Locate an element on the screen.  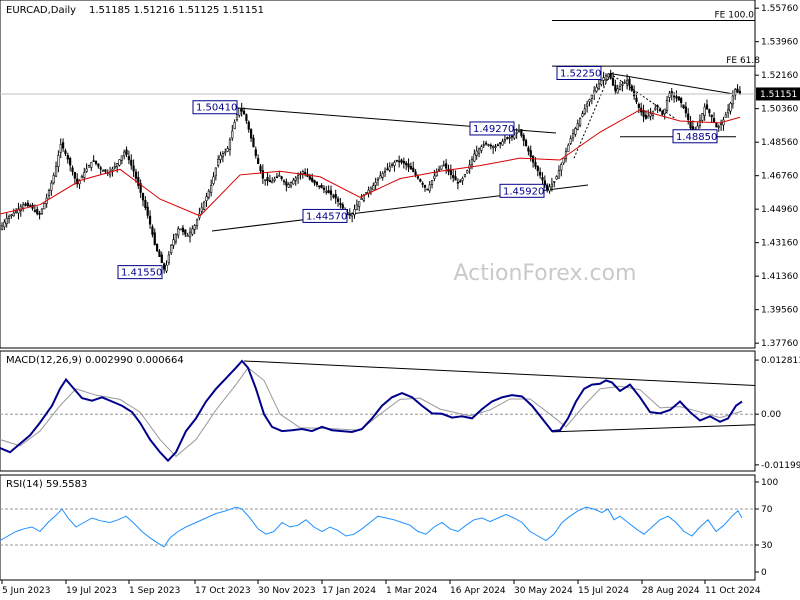
current-price-text: 1.51151 is located at coordinates (778, 95).